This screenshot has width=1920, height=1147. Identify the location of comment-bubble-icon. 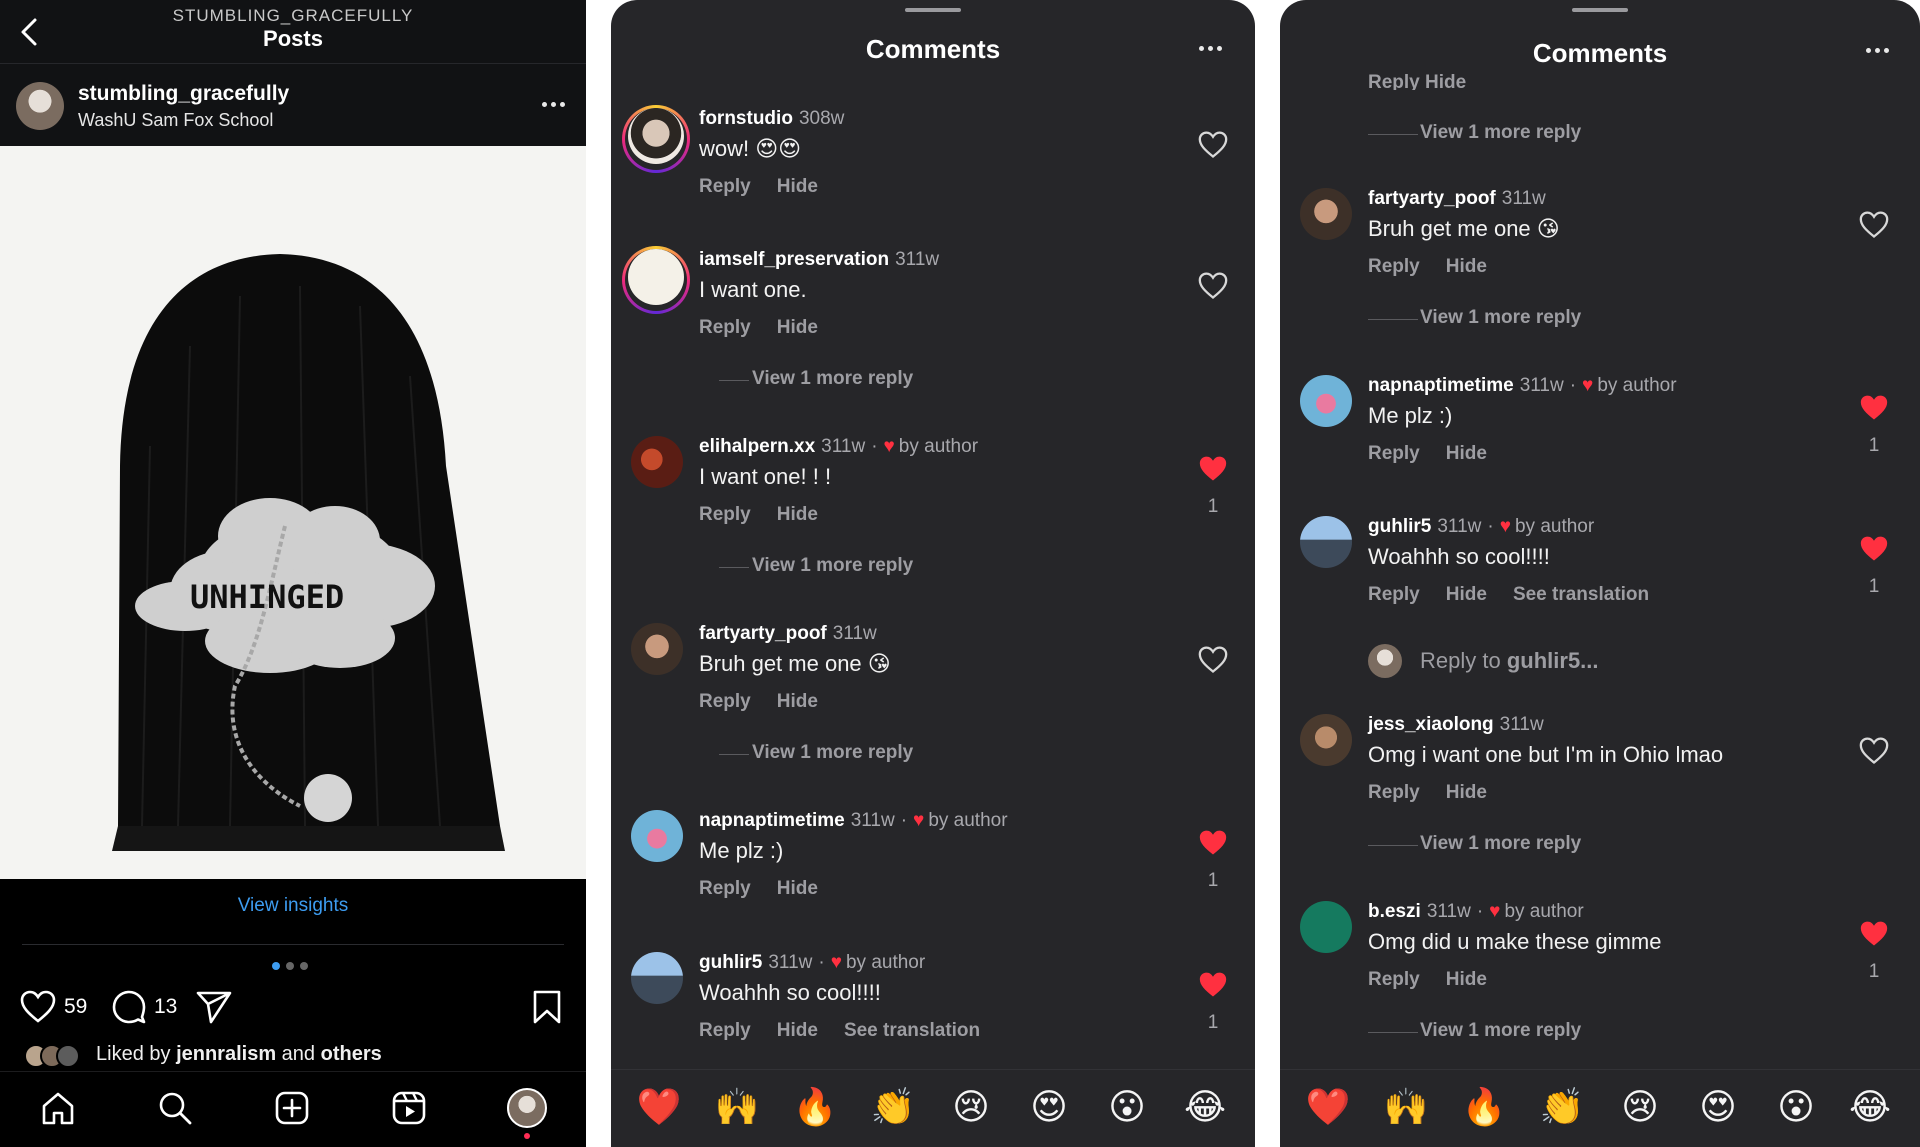
(129, 1007).